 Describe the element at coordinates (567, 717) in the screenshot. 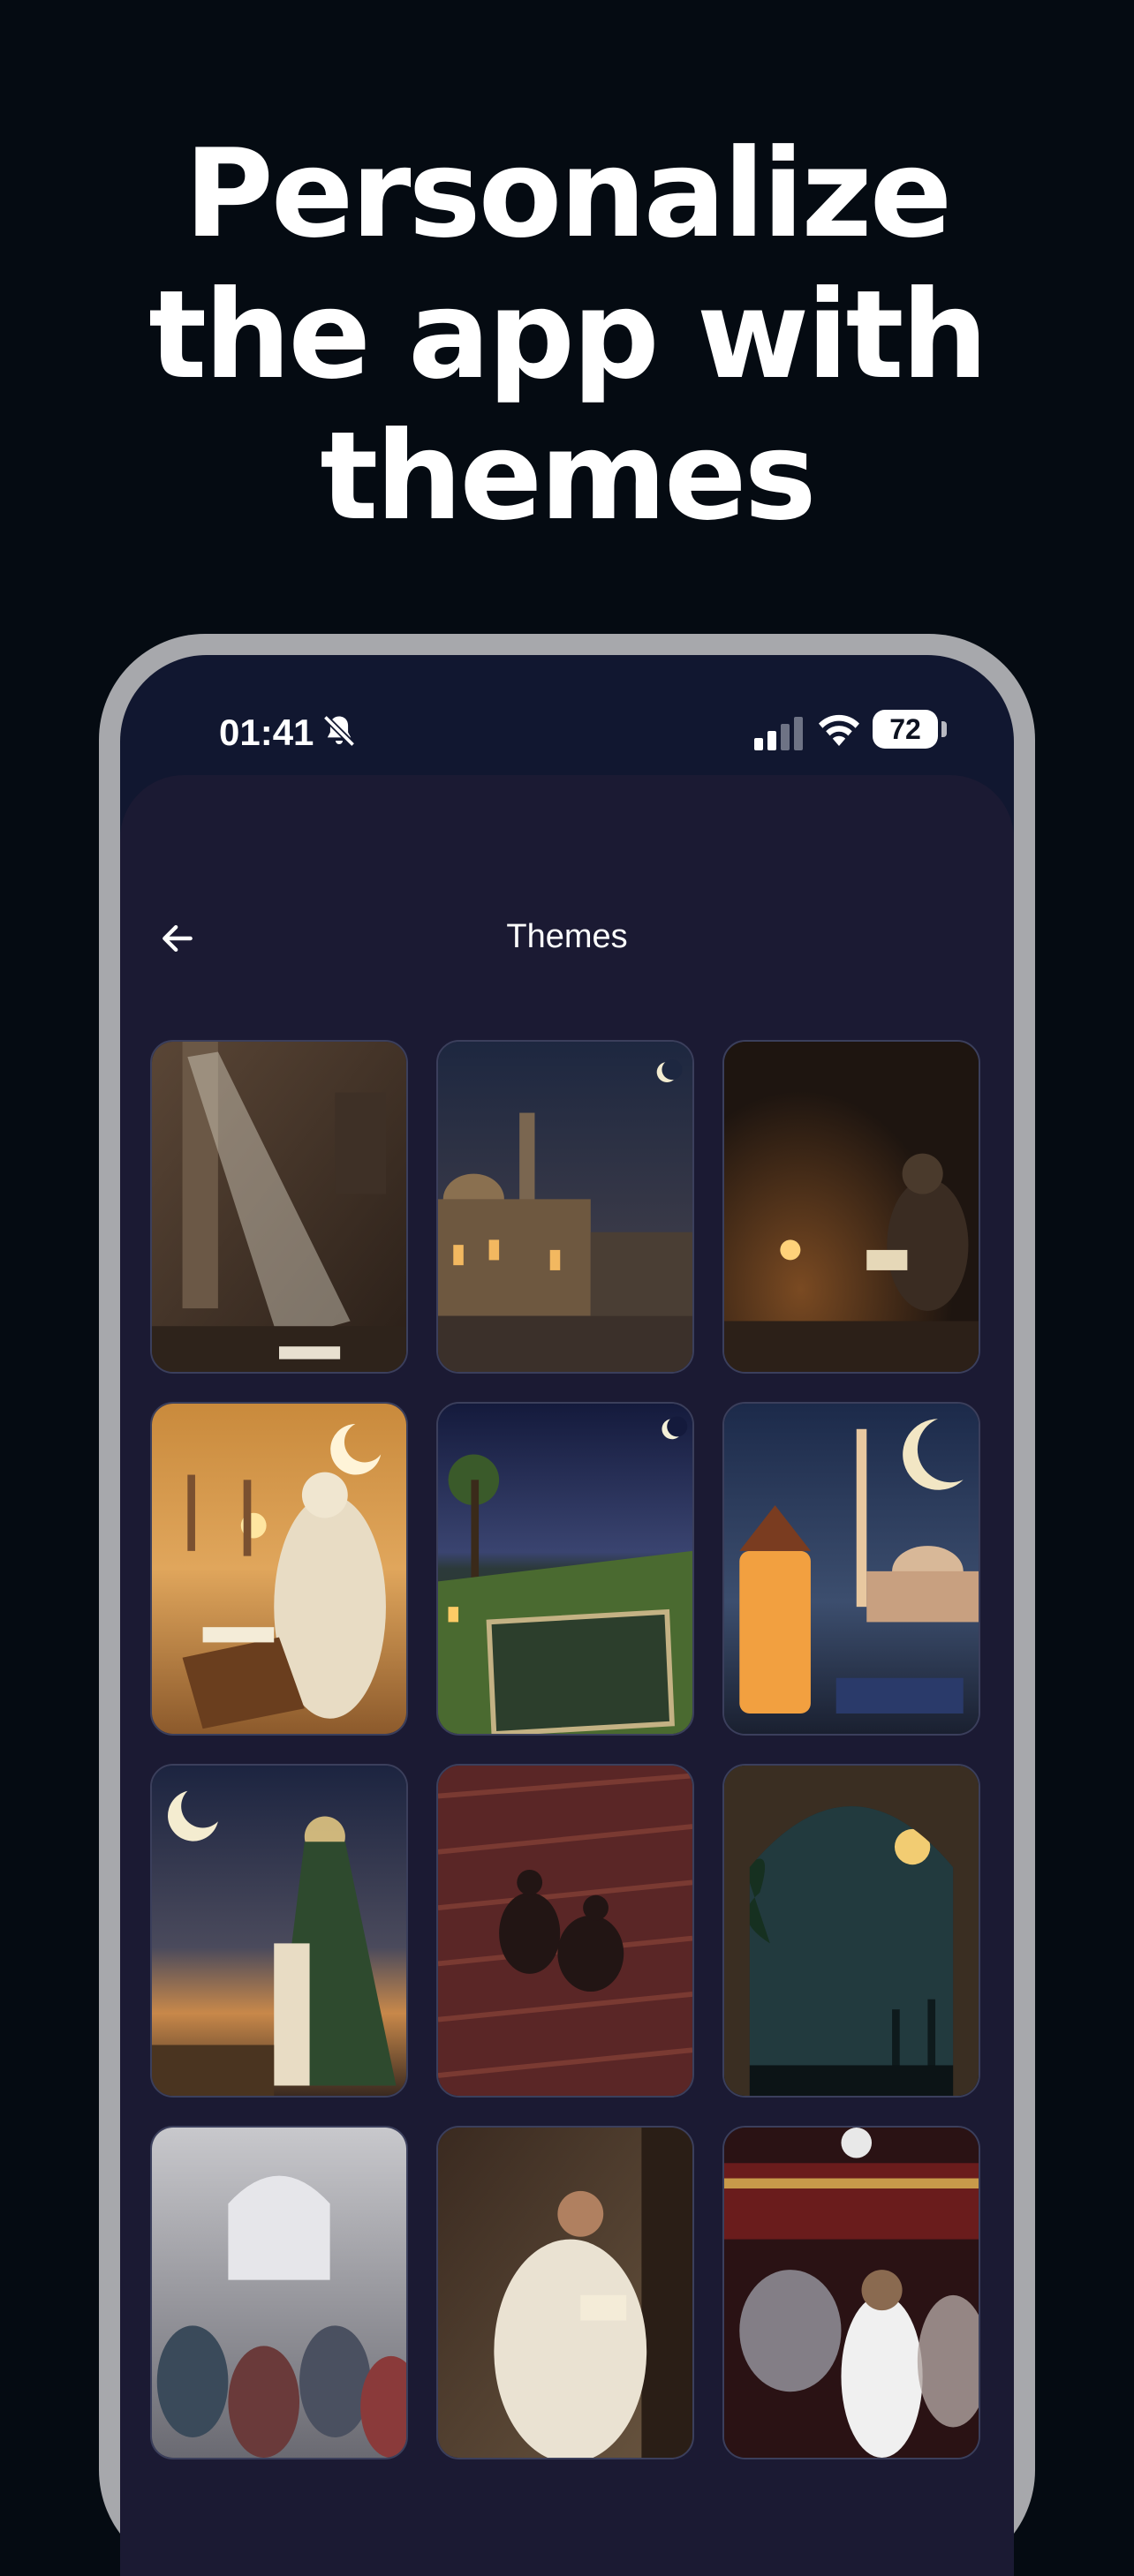

I see `status-bar: 01:41 72` at that location.